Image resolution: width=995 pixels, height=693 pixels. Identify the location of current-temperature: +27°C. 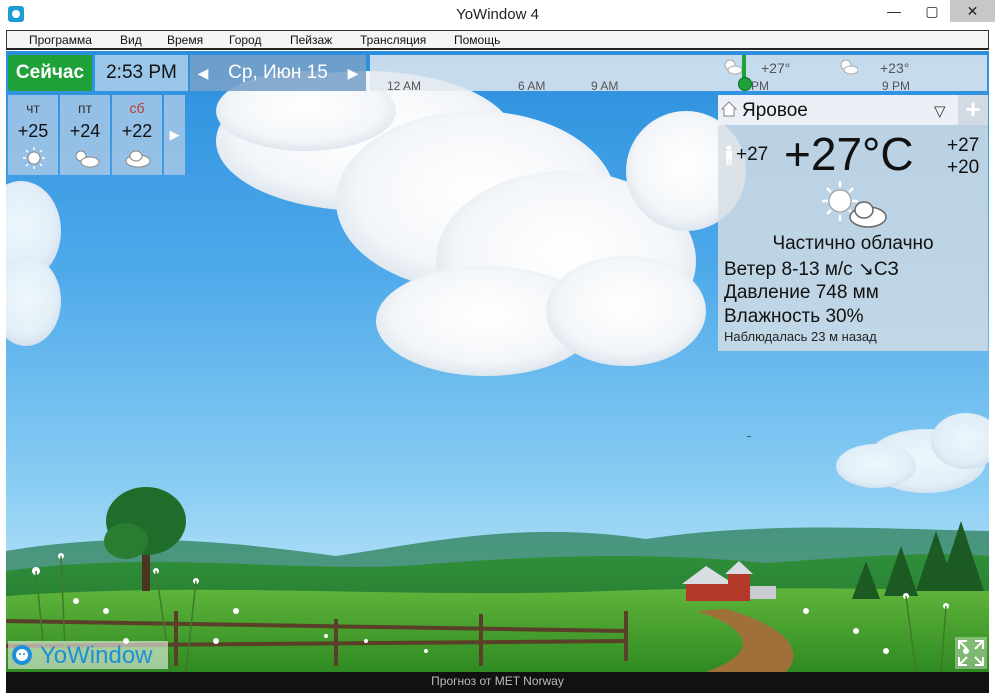
(849, 154).